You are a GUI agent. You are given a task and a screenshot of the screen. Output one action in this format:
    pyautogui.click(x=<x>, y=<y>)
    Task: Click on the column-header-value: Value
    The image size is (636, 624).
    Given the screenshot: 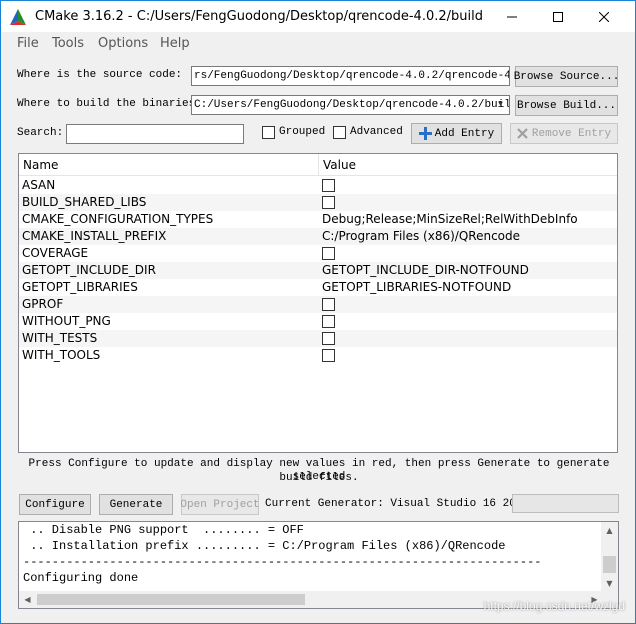 What is the action you would take?
    pyautogui.click(x=468, y=165)
    